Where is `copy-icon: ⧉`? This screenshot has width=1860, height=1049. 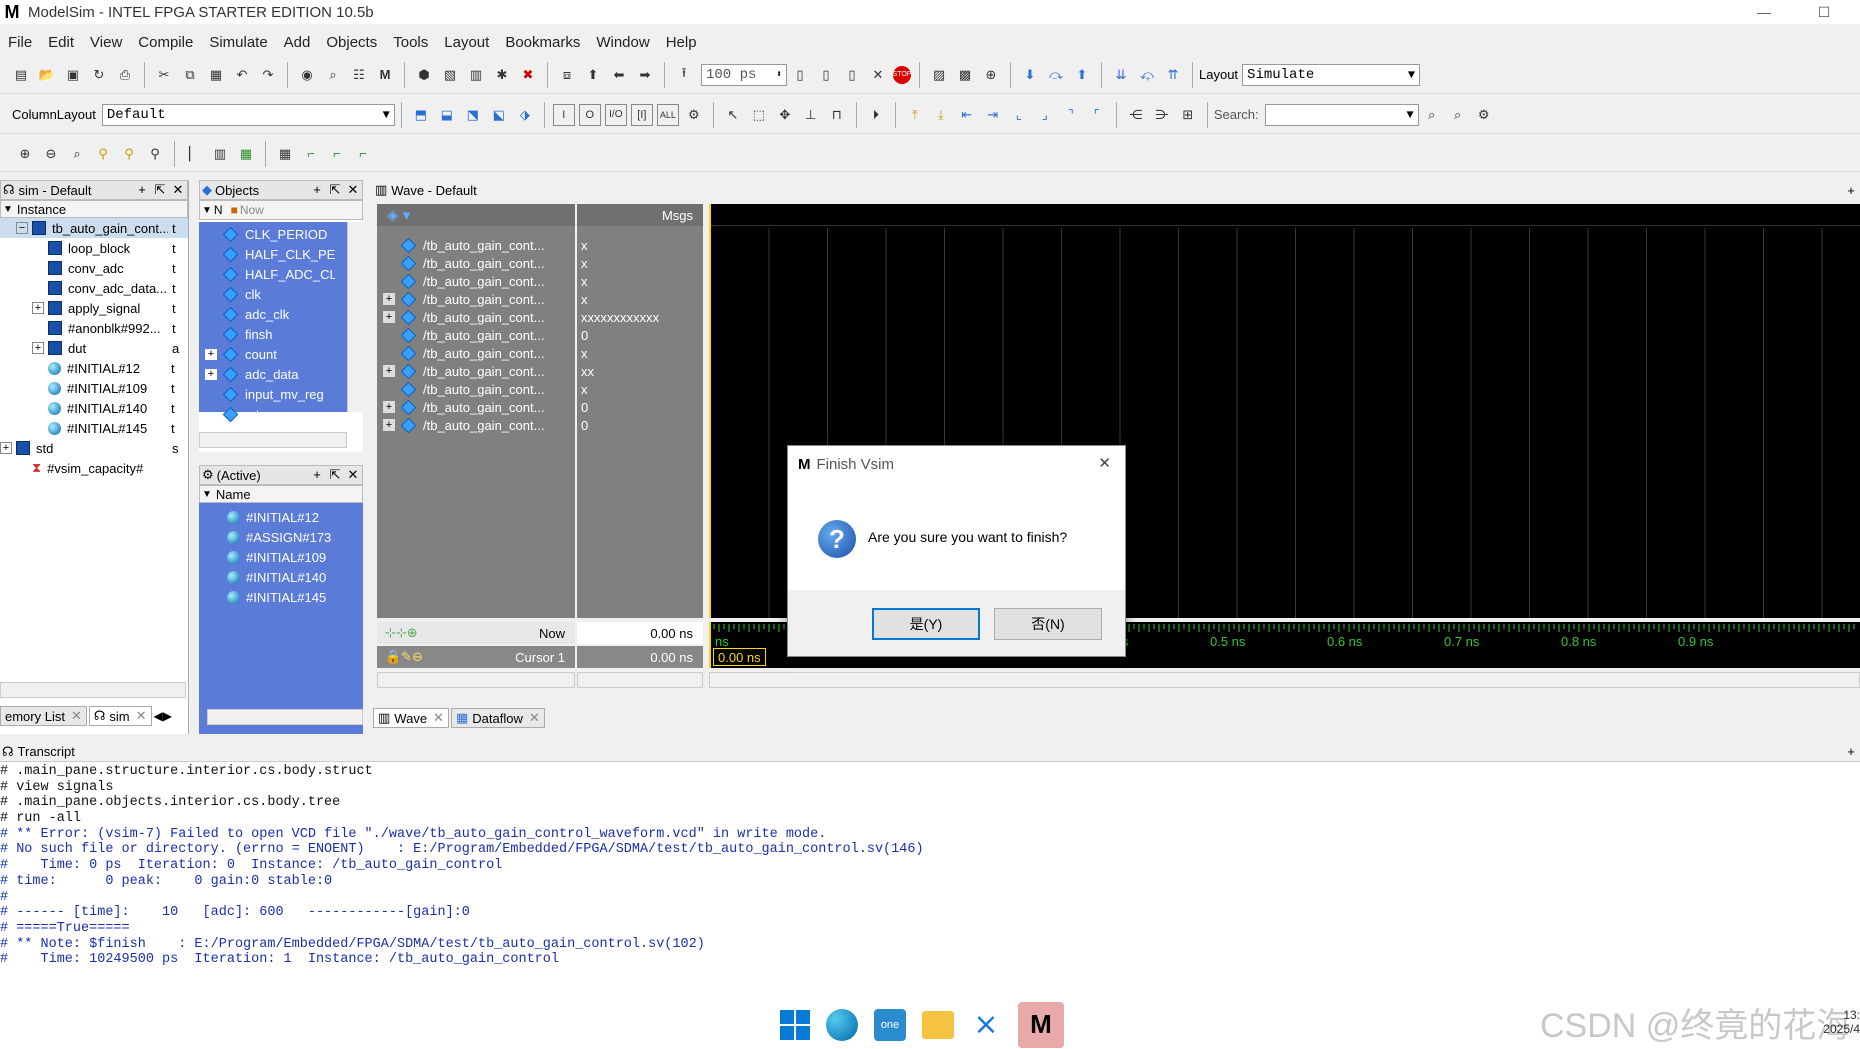 copy-icon: ⧉ is located at coordinates (190, 75).